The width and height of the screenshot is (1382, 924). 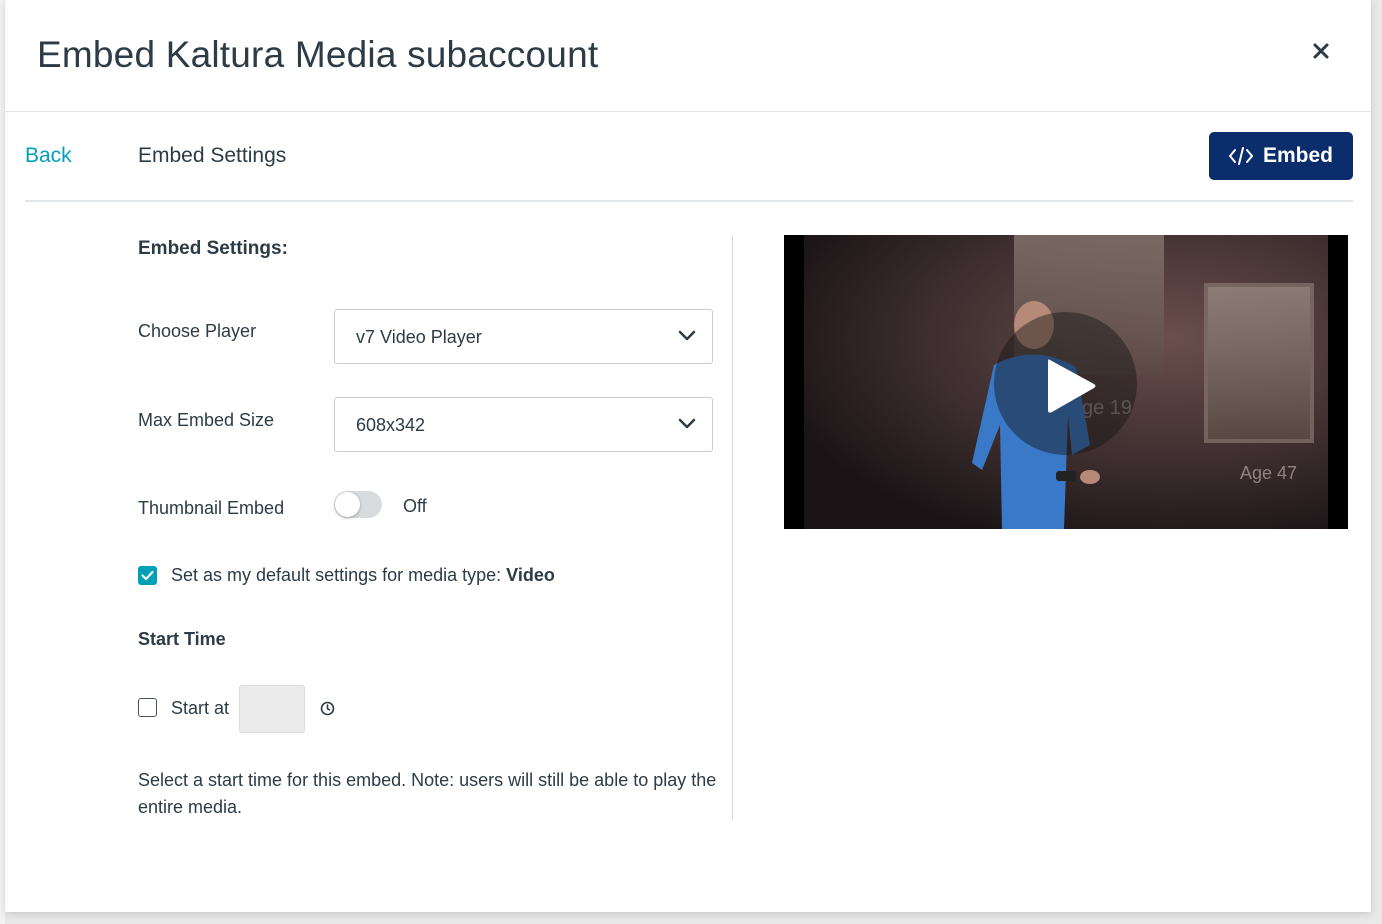 I want to click on max-embed-size-select: 608x342, so click(x=523, y=424).